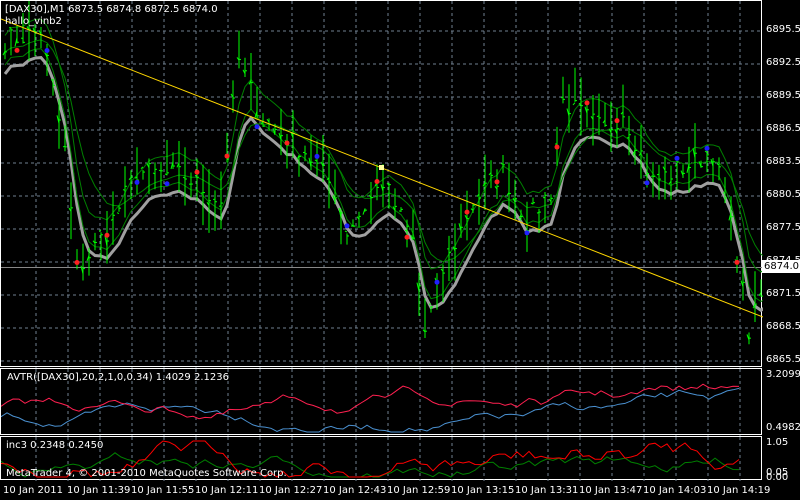 This screenshot has width=800, height=500. I want to click on price-tick: 6868.5, so click(783, 326).